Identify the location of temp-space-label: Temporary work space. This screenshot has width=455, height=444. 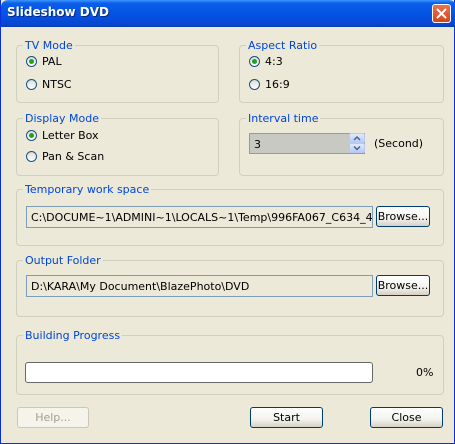
(87, 189).